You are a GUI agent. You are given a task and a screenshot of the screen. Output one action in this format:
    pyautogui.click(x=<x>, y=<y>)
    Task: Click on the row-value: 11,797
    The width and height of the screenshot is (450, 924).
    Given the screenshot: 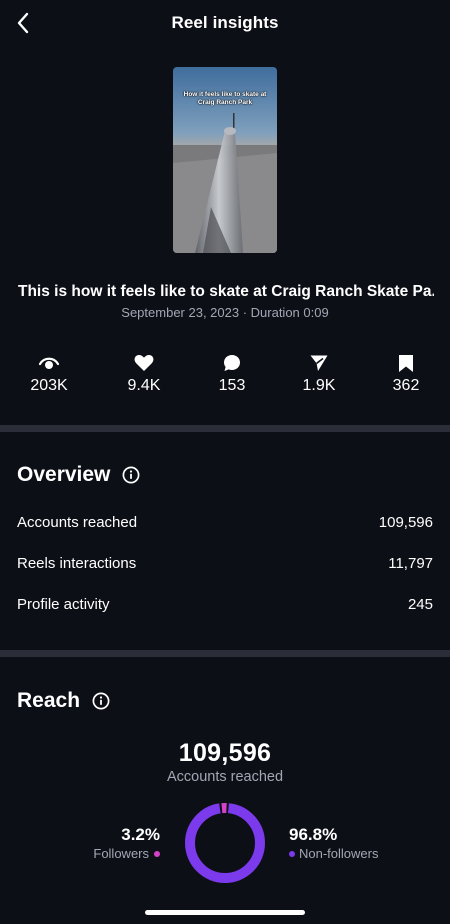 What is the action you would take?
    pyautogui.click(x=410, y=563)
    